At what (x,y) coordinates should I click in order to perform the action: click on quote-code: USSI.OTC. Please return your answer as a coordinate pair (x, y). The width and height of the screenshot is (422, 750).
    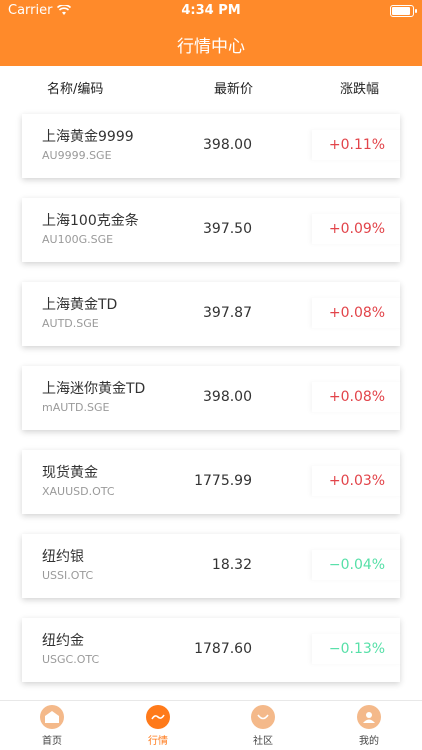
    Looking at the image, I should click on (68, 575).